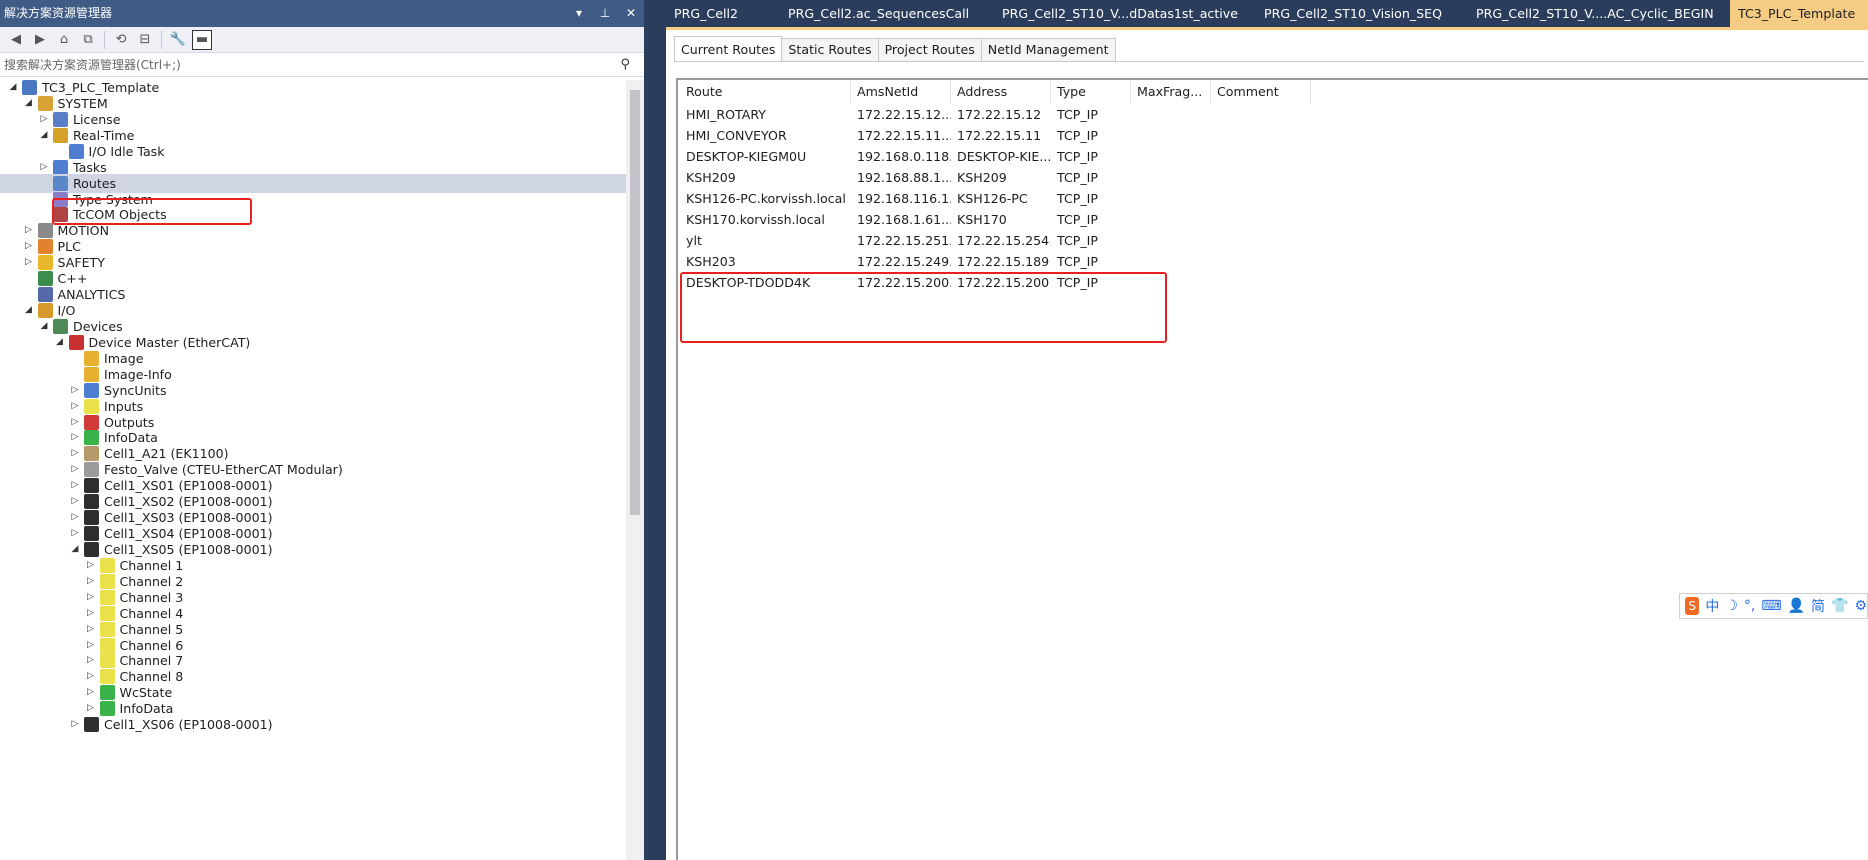  What do you see at coordinates (1749, 606) in the screenshot?
I see `punctuation-icon: °,` at bounding box center [1749, 606].